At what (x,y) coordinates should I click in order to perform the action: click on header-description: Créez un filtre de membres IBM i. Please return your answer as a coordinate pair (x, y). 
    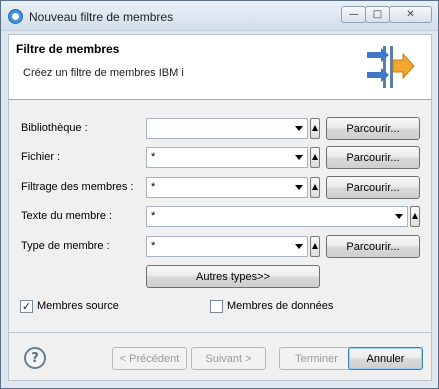
    Looking at the image, I should click on (103, 73).